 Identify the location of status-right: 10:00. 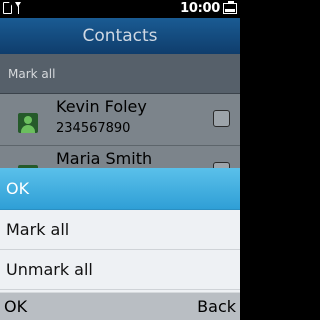
(208, 8).